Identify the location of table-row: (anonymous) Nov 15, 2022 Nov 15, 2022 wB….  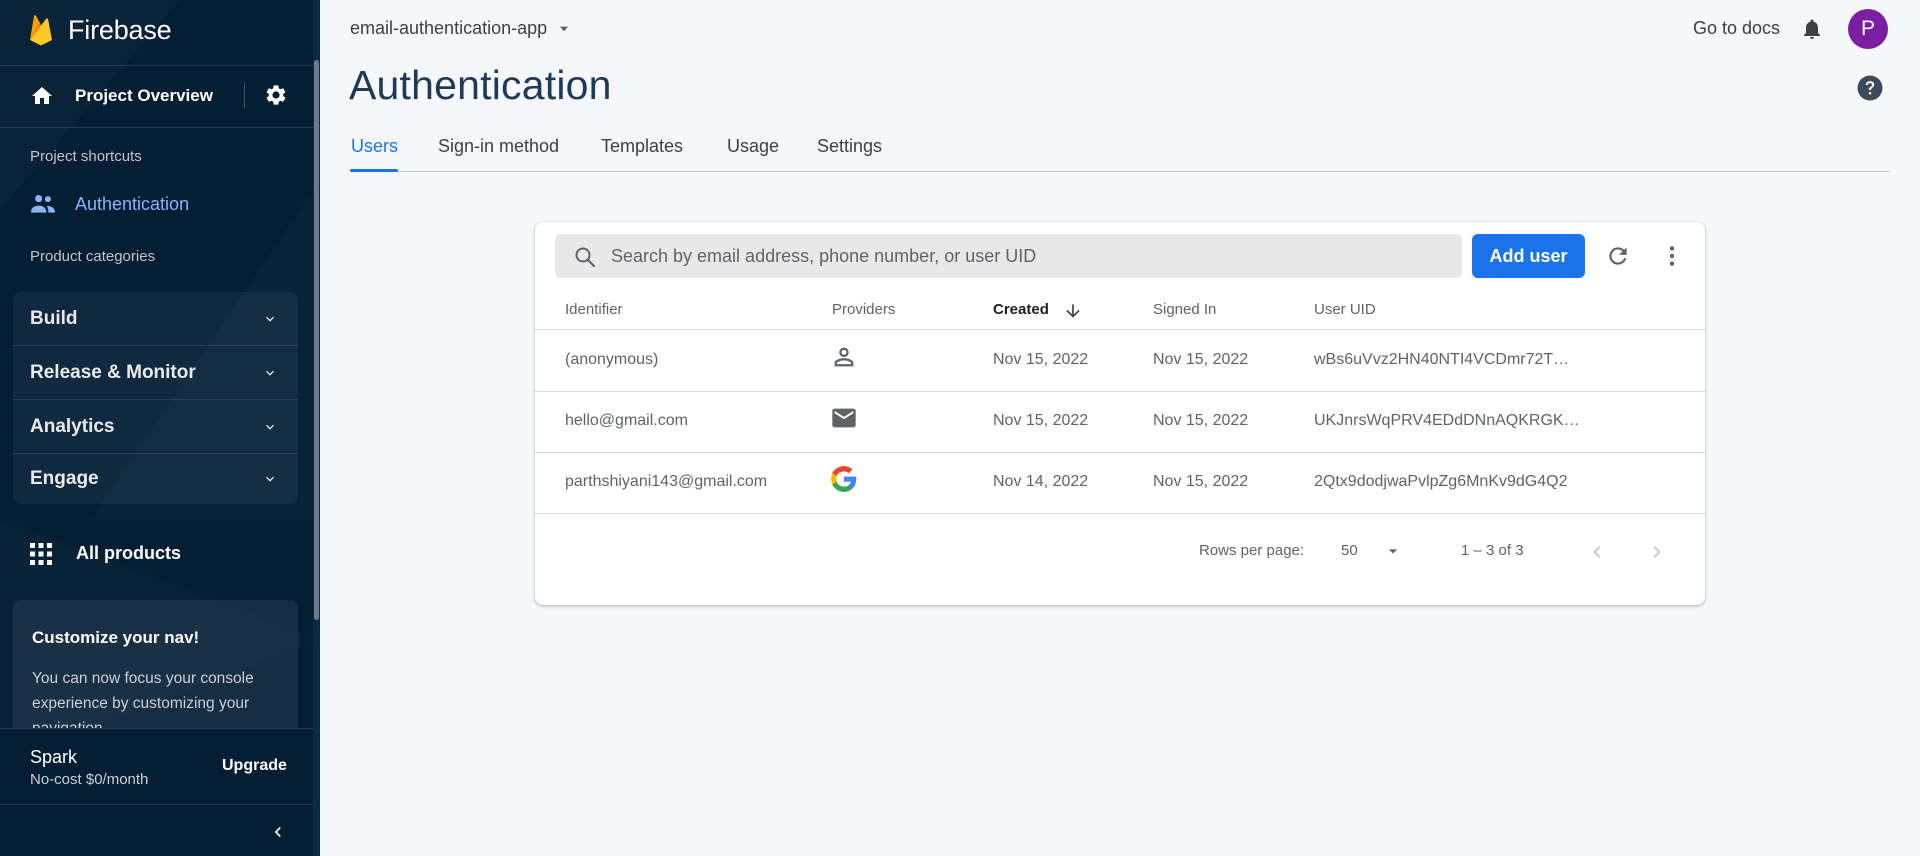
(1120, 361).